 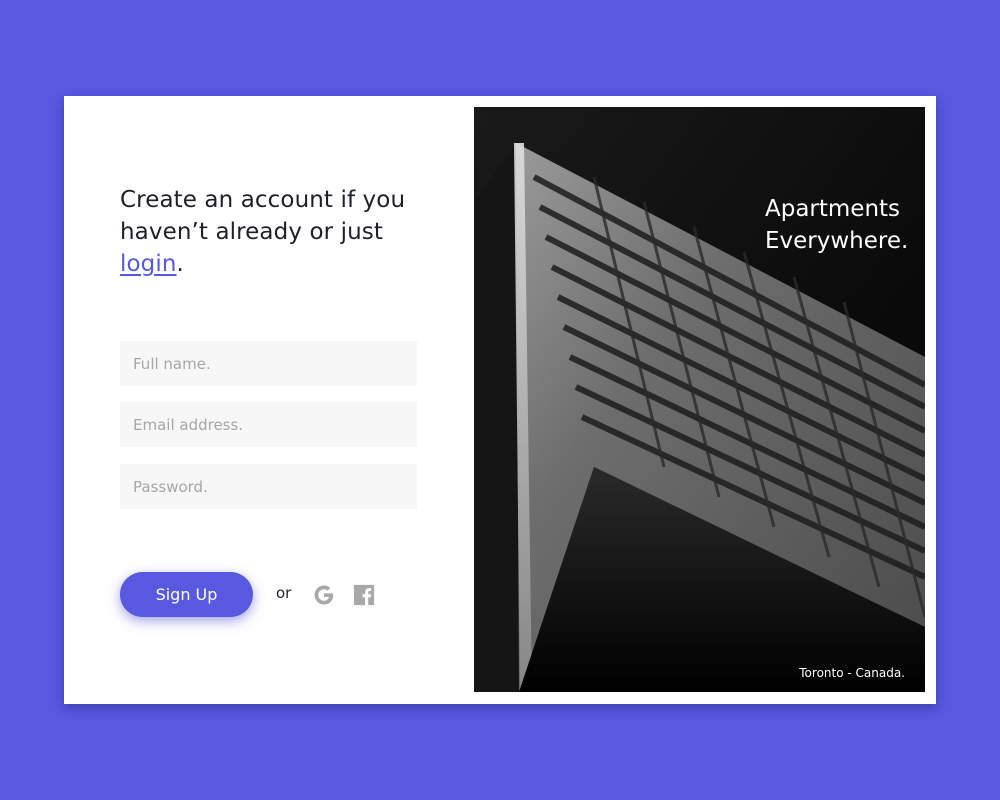 I want to click on facebook-icon, so click(x=364, y=595).